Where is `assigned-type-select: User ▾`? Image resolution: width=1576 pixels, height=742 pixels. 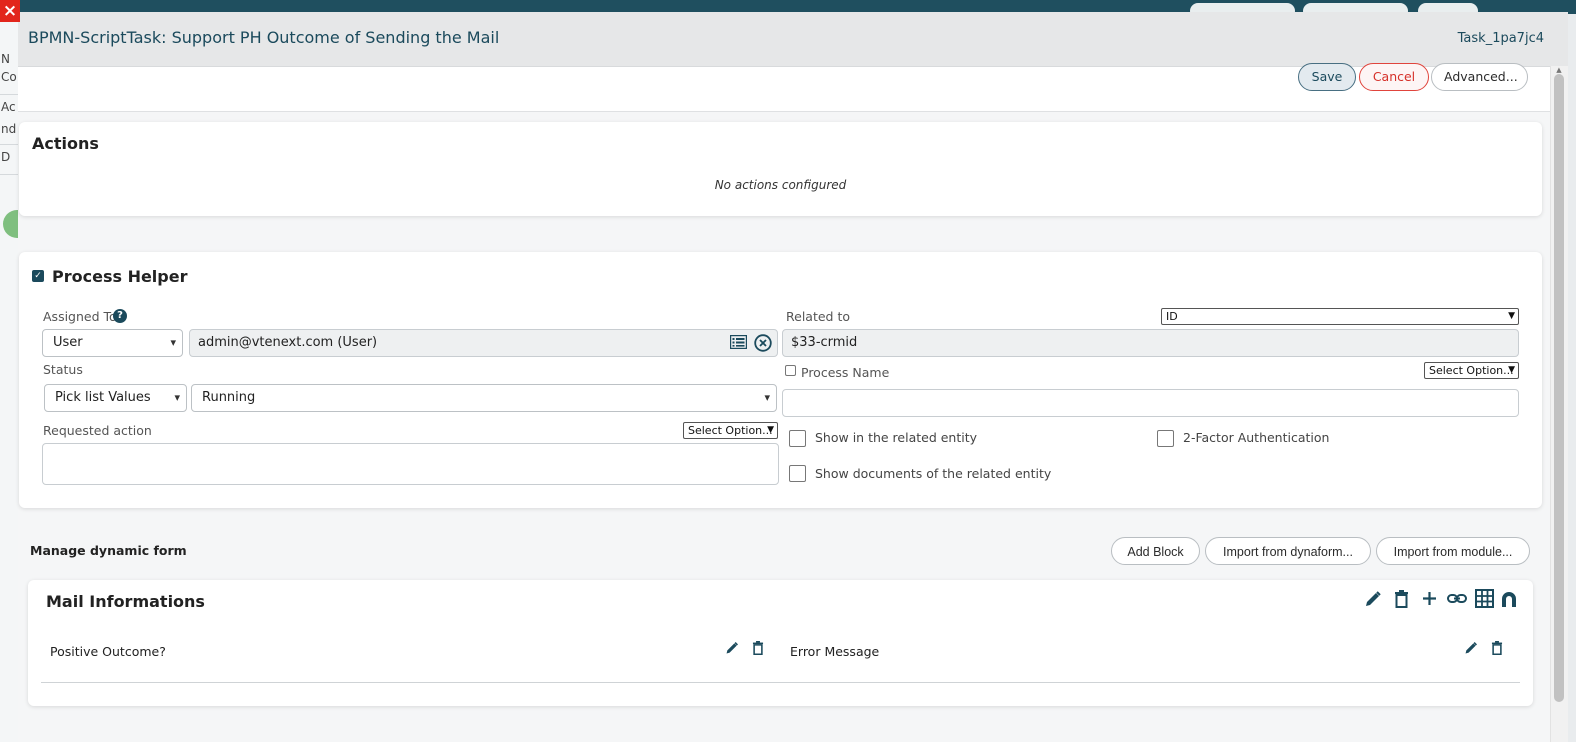 assigned-type-select: User ▾ is located at coordinates (112, 343).